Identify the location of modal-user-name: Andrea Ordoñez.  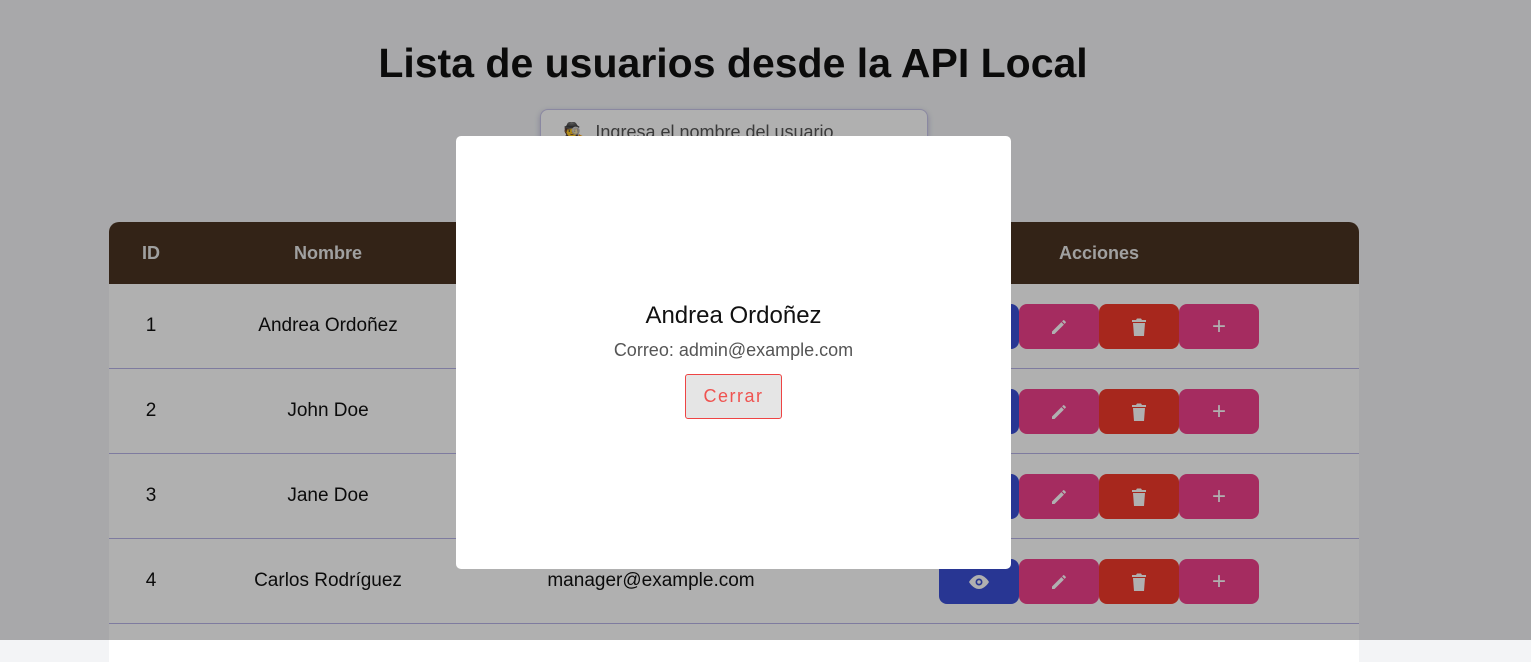
(733, 315).